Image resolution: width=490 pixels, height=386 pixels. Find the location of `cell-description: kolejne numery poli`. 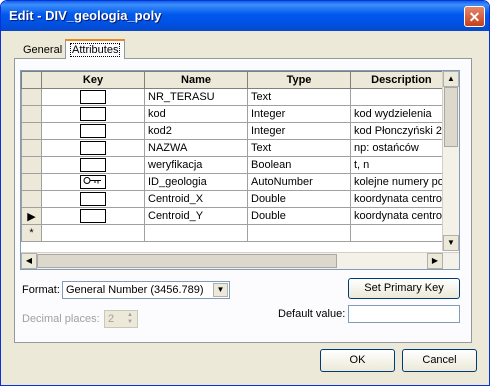

cell-description: kolejne numery poli is located at coordinates (401, 182).